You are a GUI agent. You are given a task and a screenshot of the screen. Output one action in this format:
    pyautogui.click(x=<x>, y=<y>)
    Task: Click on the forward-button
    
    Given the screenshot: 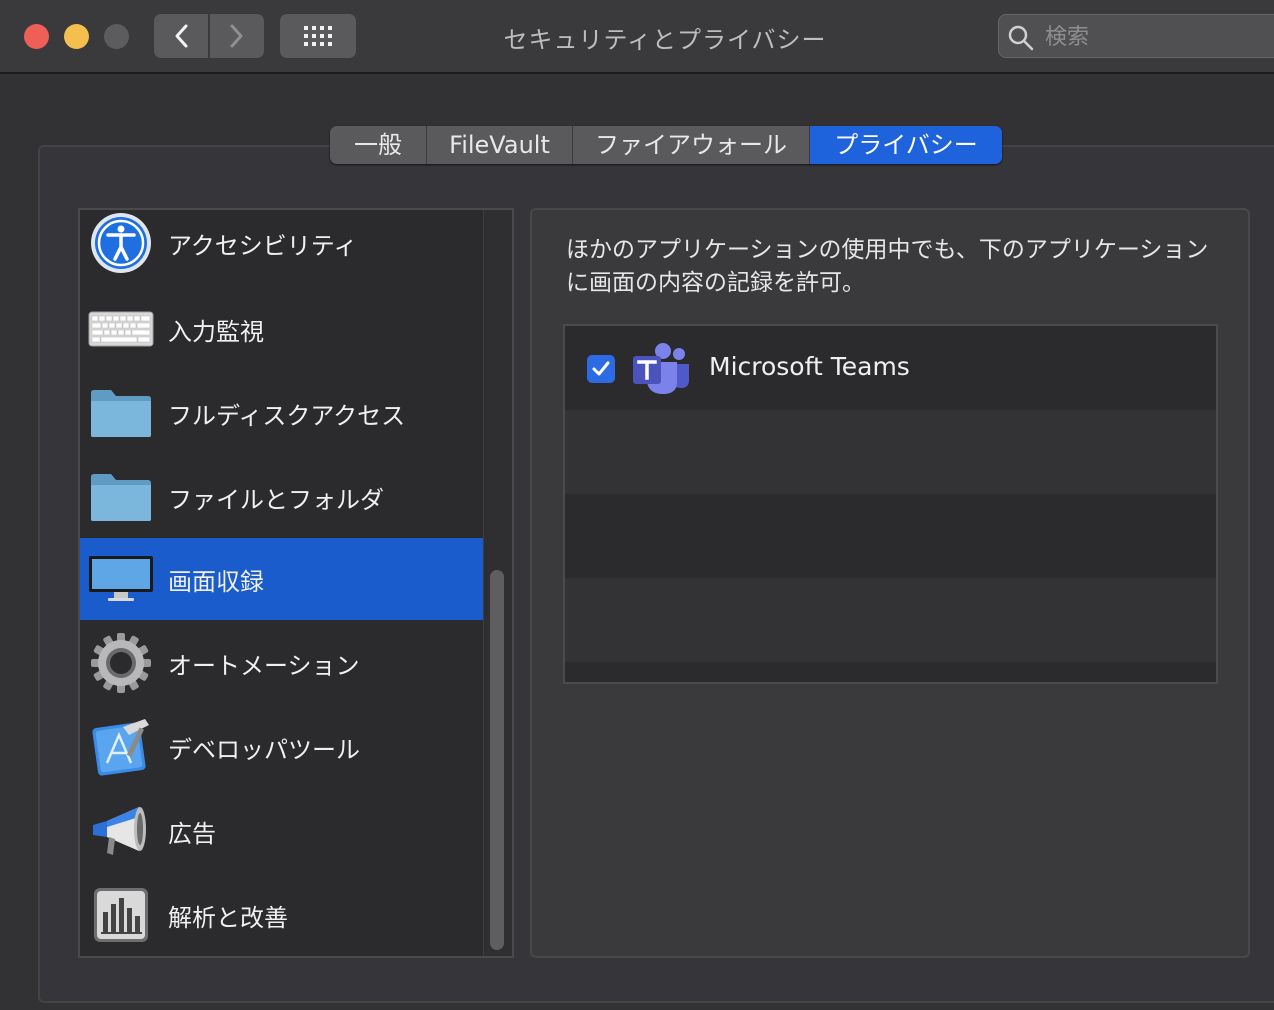 What is the action you would take?
    pyautogui.click(x=236, y=36)
    